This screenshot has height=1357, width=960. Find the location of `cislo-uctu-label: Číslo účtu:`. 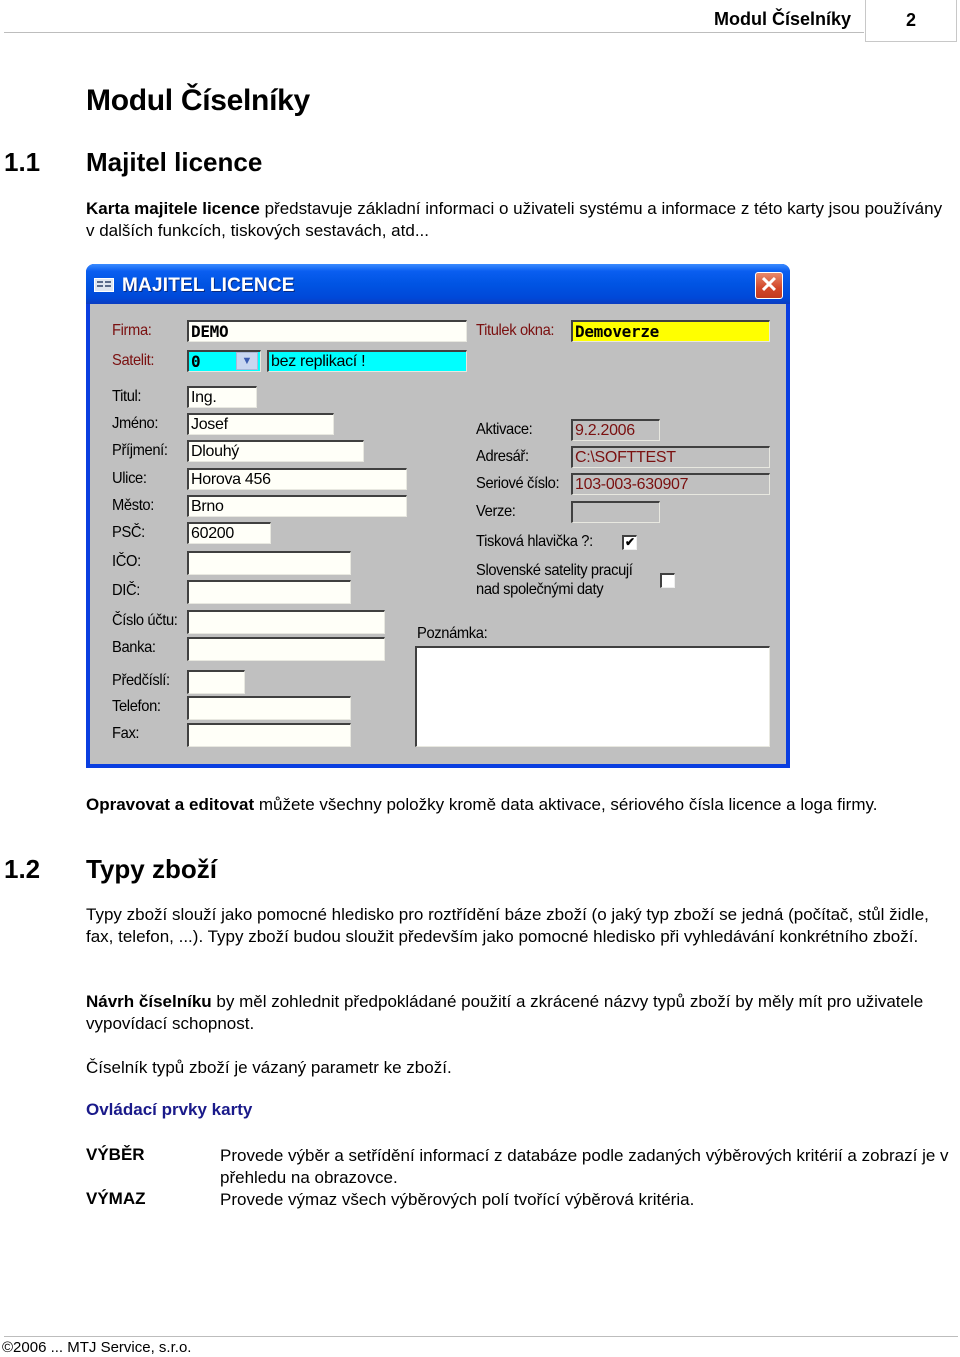

cislo-uctu-label: Číslo účtu: is located at coordinates (145, 620).